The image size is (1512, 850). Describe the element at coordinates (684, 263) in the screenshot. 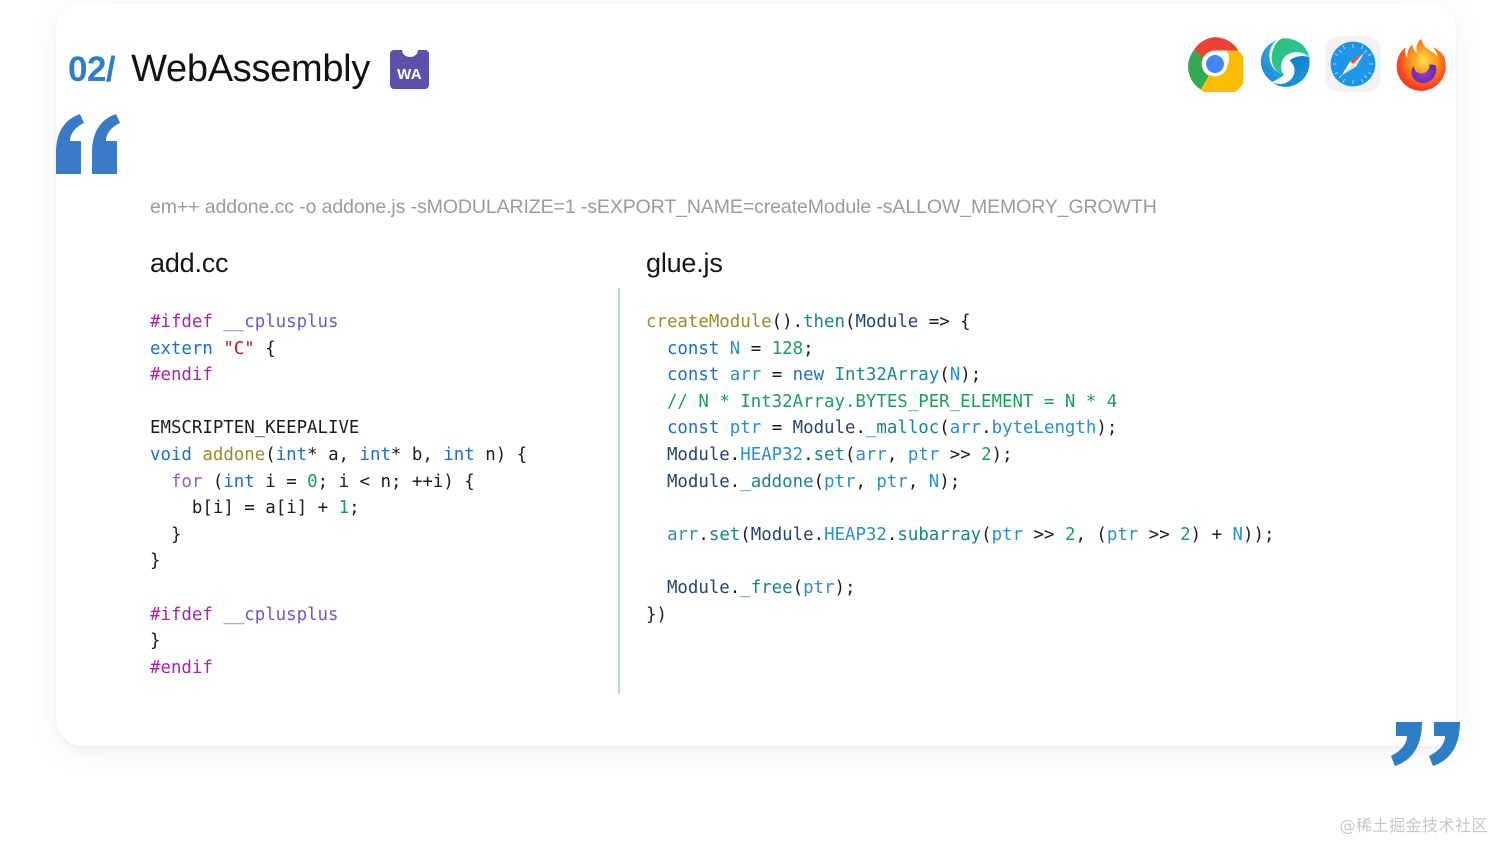

I see `code-panel-right-title: glue.js` at that location.